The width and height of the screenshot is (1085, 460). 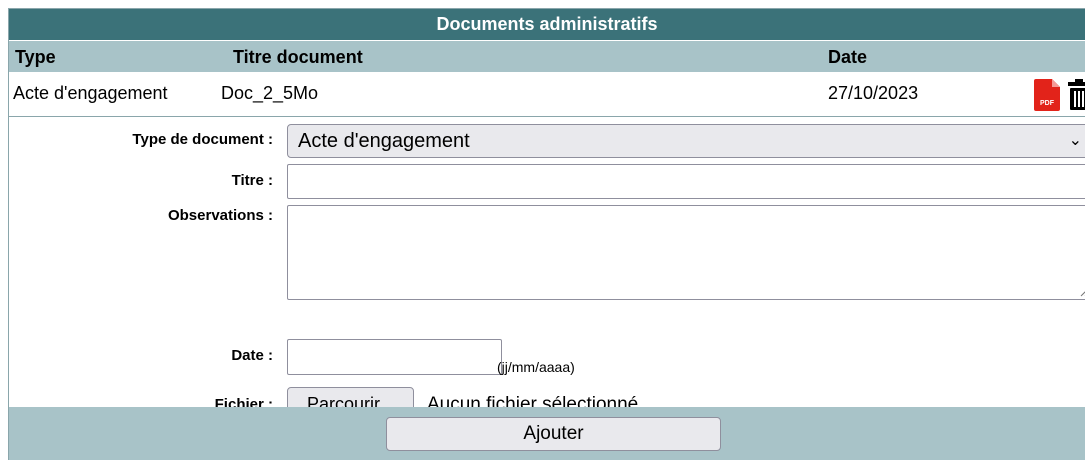 I want to click on row-date: 27/10/2023, so click(x=873, y=93).